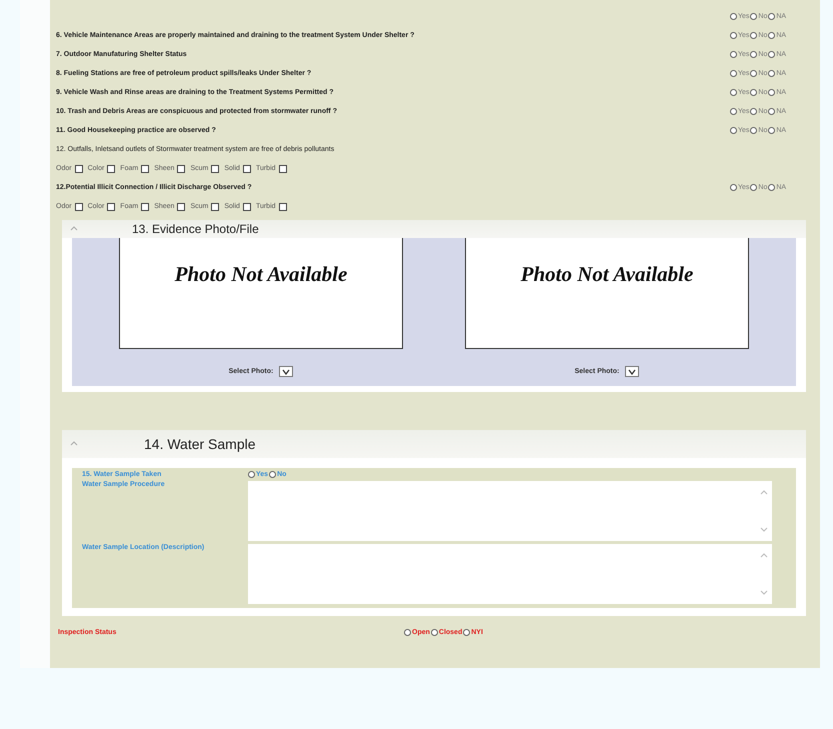 The width and height of the screenshot is (833, 729). Describe the element at coordinates (200, 444) in the screenshot. I see `section-title: 14. Water Sample` at that location.